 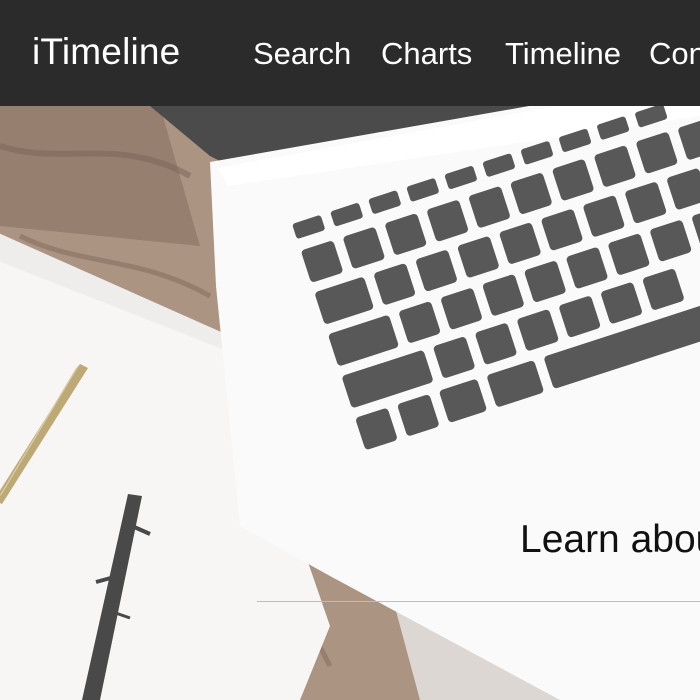 What do you see at coordinates (610, 539) in the screenshot?
I see `hero-heading: Learn abou` at bounding box center [610, 539].